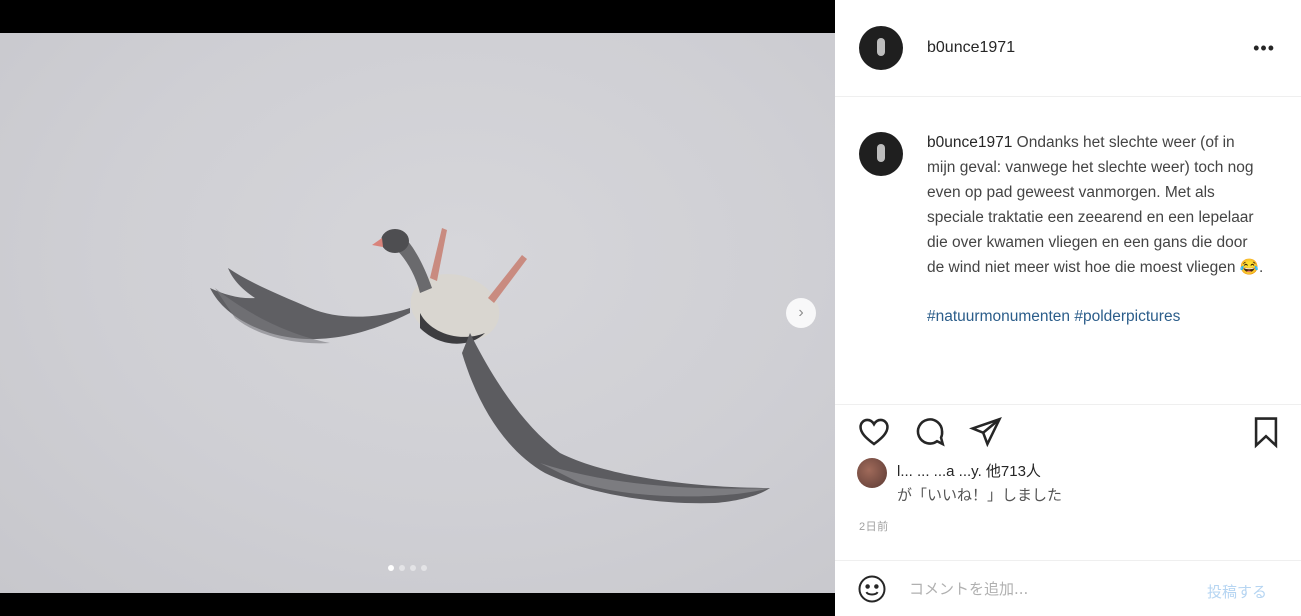  Describe the element at coordinates (407, 568) in the screenshot. I see `carousel-indicator` at that location.